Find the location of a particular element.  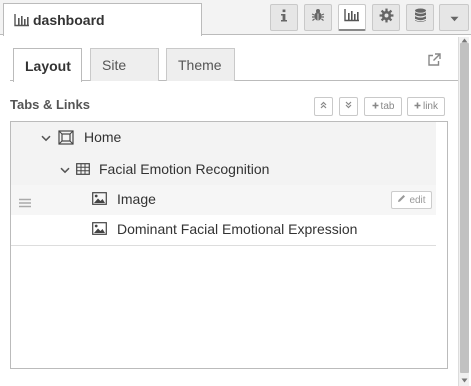

tree-divider is located at coordinates (223, 245).